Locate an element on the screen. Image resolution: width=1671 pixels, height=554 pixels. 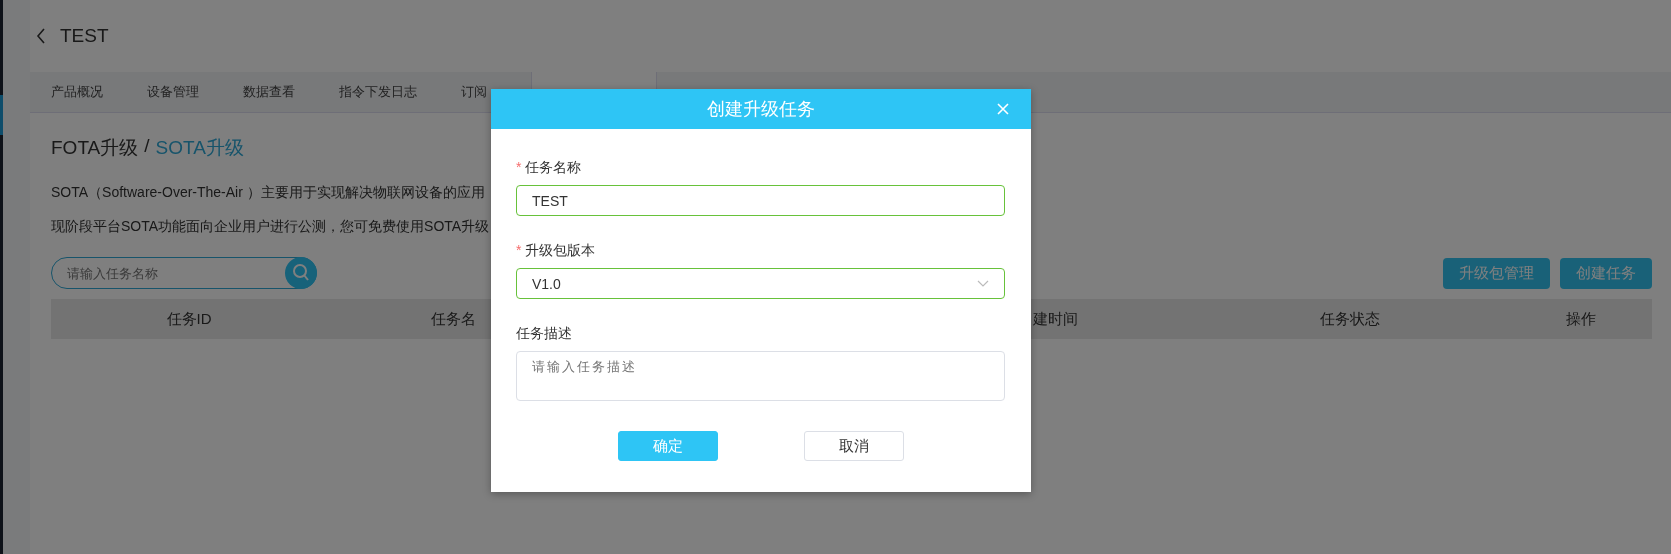
textarea-field: 请输入任务描述 is located at coordinates (760, 376).